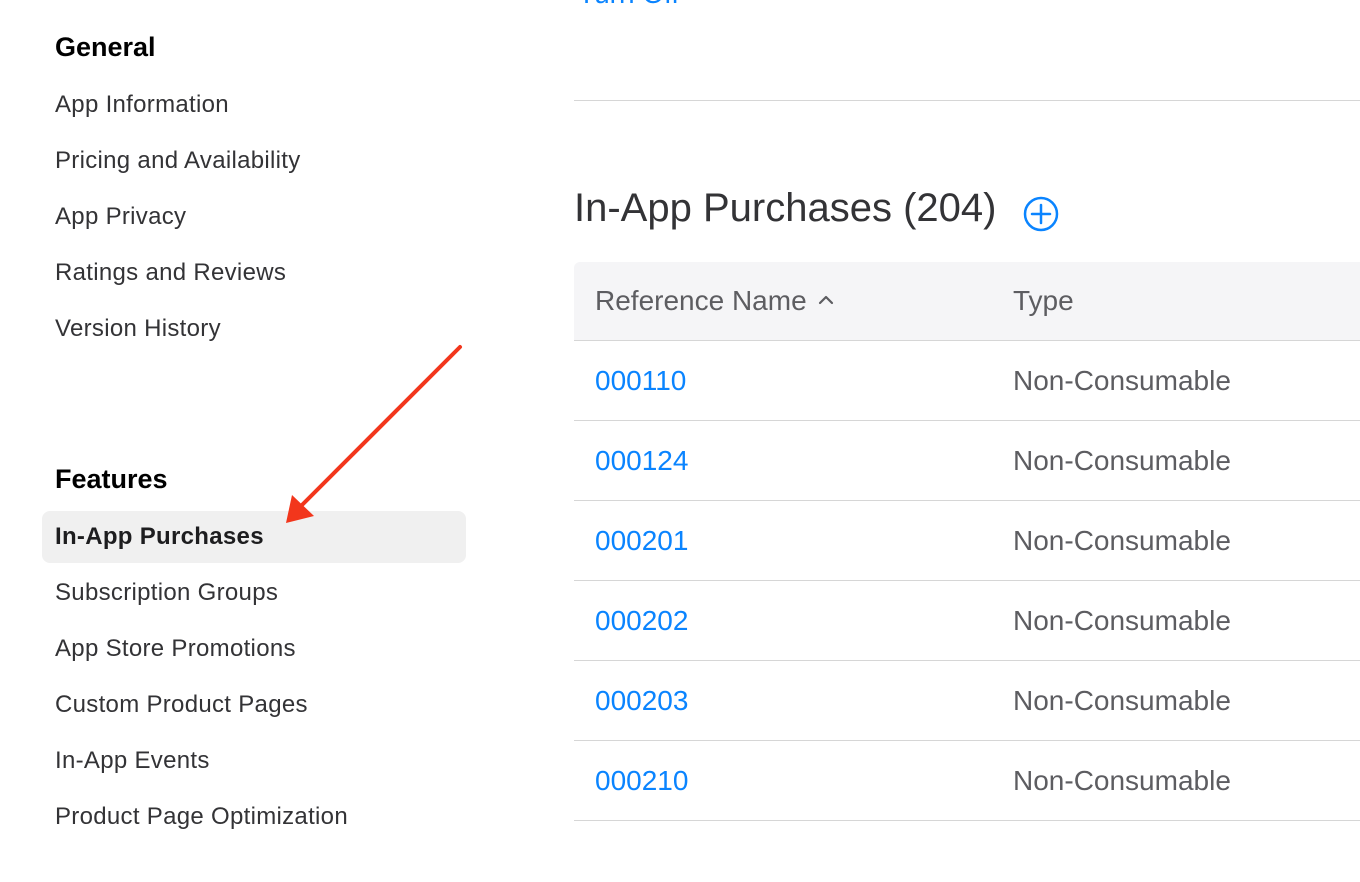 This screenshot has width=1360, height=882. What do you see at coordinates (254, 161) in the screenshot?
I see `sidebar-item-pricing-availability: Pricing and Availability` at bounding box center [254, 161].